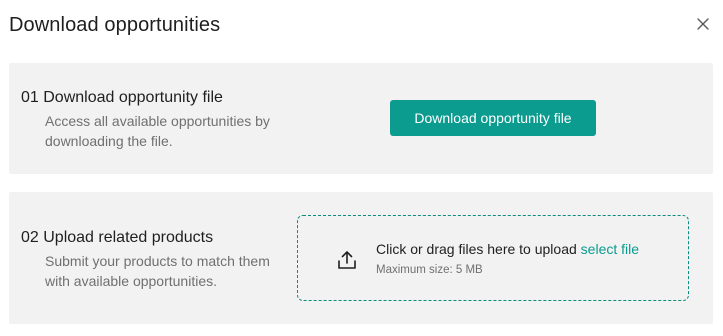 The image size is (723, 336). Describe the element at coordinates (429, 270) in the screenshot. I see `max-size-note: Maximum size: 5 MB` at that location.